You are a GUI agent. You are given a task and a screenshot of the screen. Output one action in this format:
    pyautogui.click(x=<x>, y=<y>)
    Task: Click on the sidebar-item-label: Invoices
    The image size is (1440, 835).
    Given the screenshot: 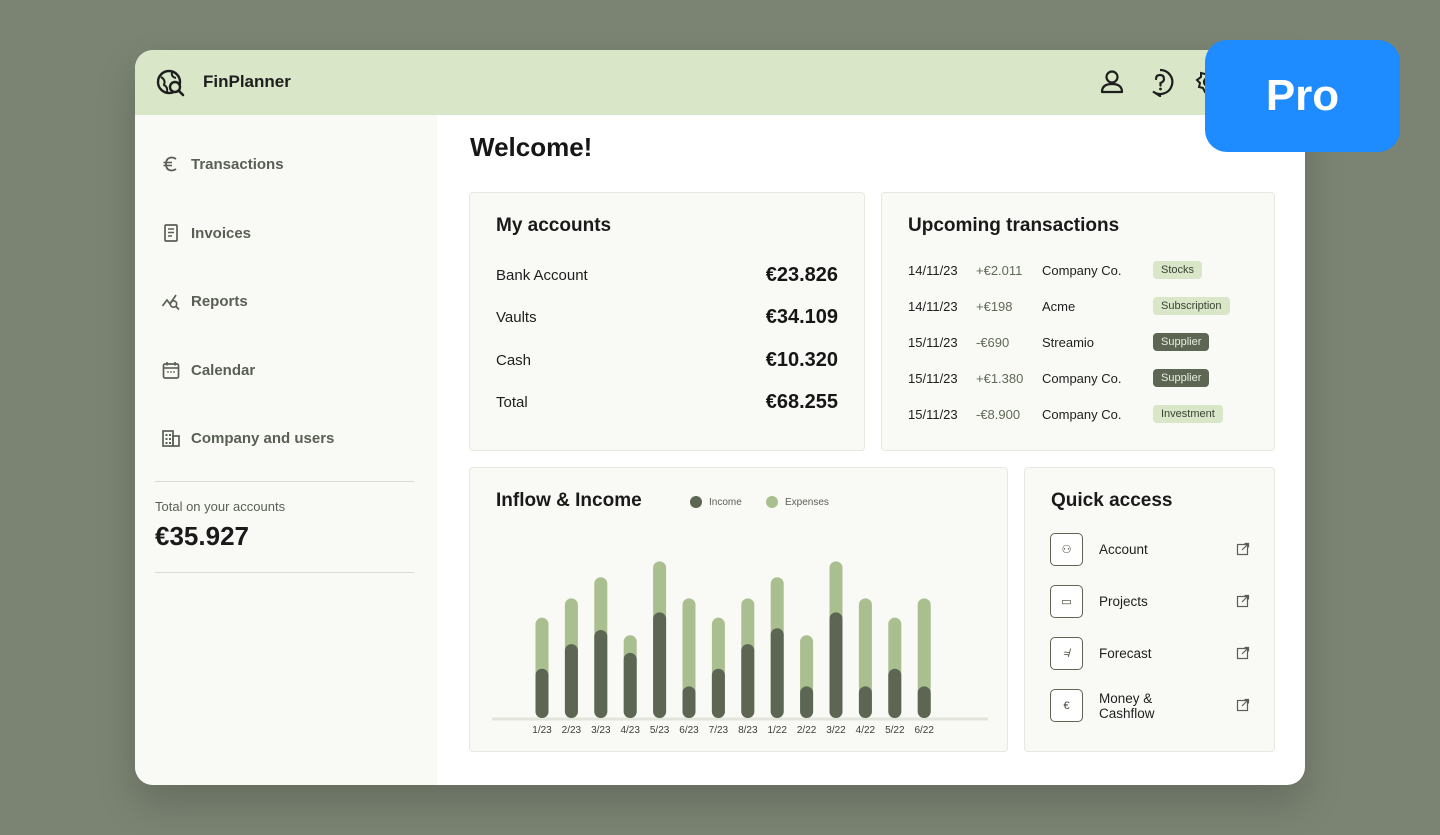 What is the action you would take?
    pyautogui.click(x=221, y=233)
    